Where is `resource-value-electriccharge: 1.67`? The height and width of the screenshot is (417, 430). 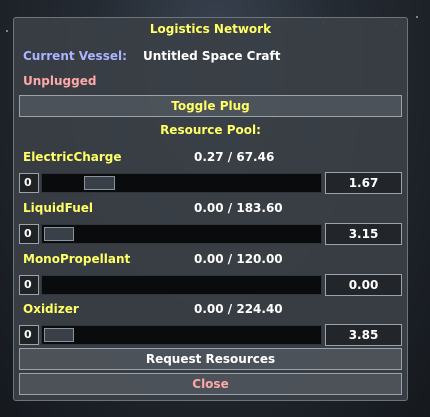
resource-value-electriccharge: 1.67 is located at coordinates (363, 183).